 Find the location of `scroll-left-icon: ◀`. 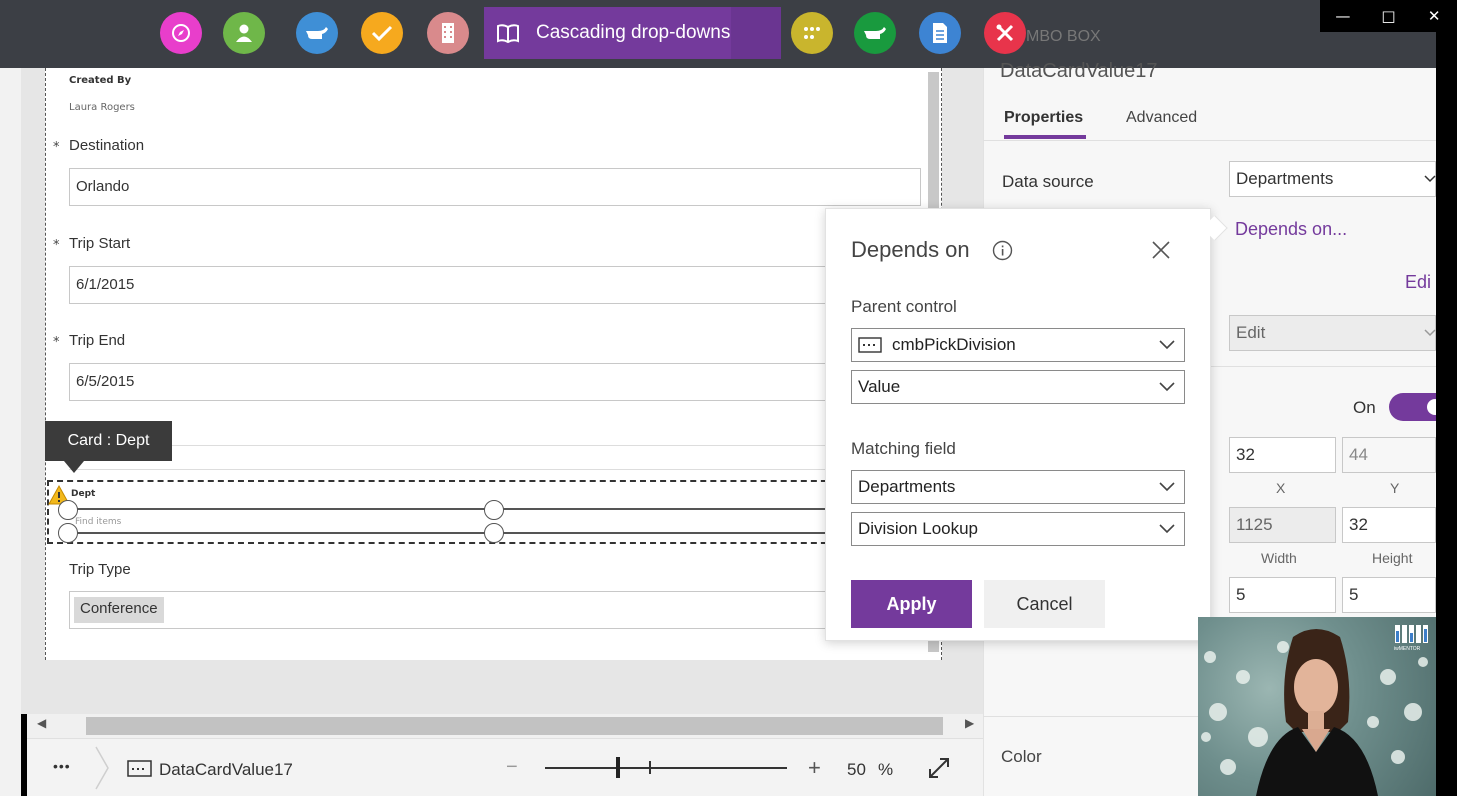

scroll-left-icon: ◀ is located at coordinates (41, 723).